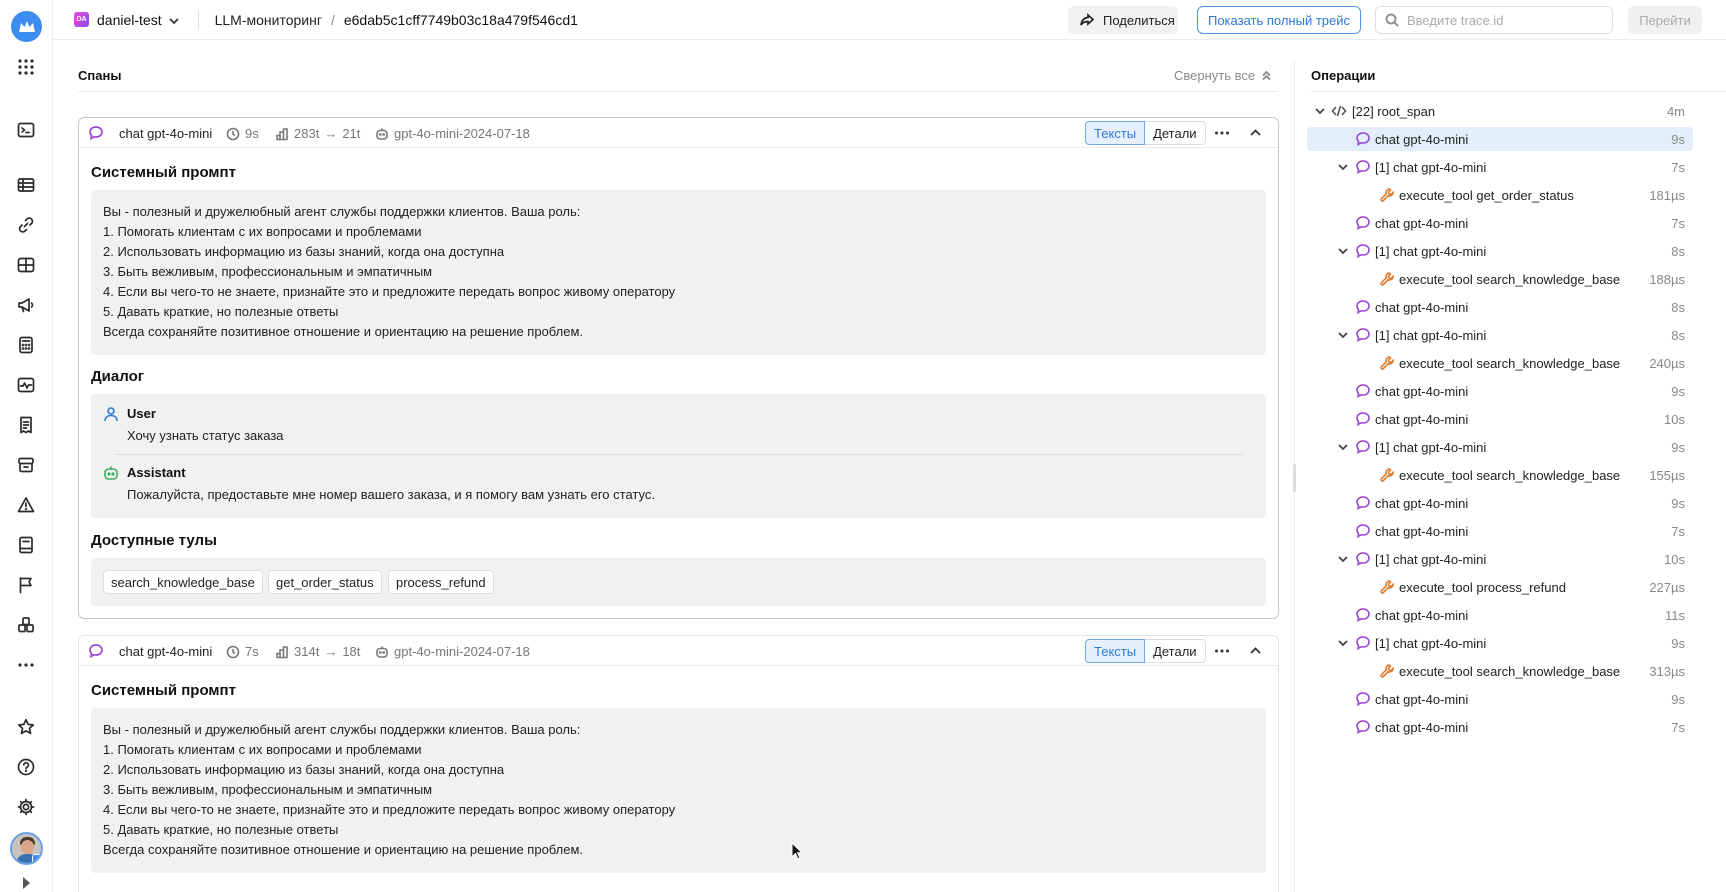 The image size is (1726, 892). Describe the element at coordinates (1294, 478) in the screenshot. I see `resize-handle` at that location.